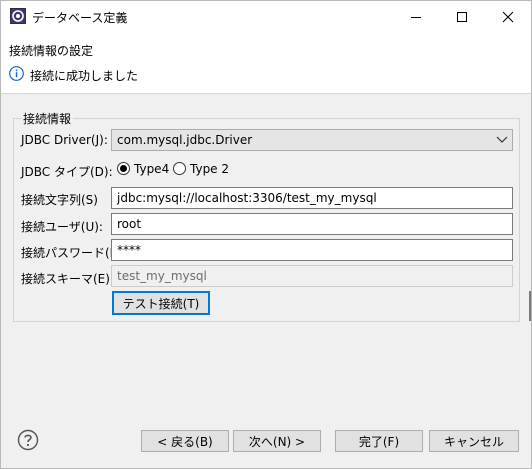 This screenshot has width=532, height=469. Describe the element at coordinates (277, 441) in the screenshot. I see `next-button: 次へ(N) >` at that location.